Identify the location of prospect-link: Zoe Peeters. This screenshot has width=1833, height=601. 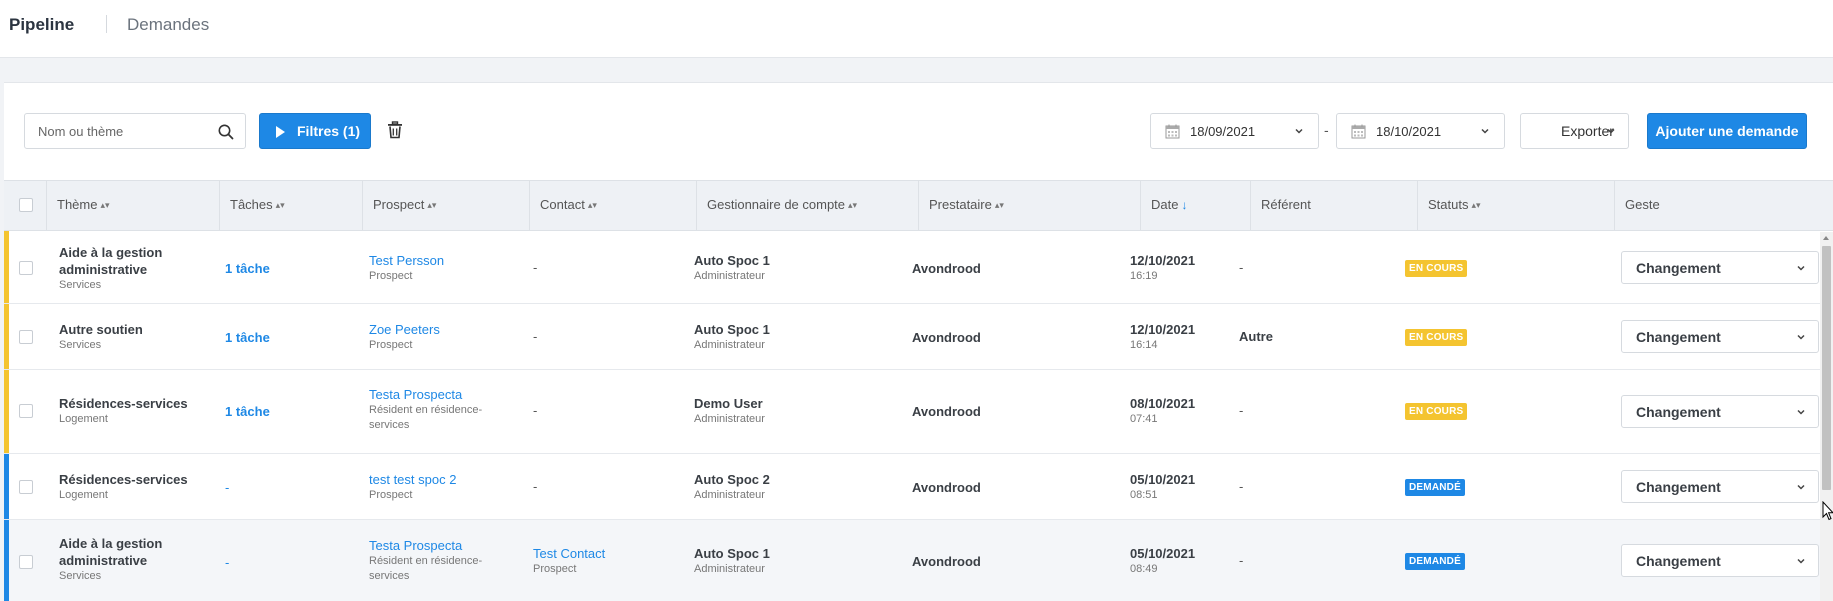
(404, 329).